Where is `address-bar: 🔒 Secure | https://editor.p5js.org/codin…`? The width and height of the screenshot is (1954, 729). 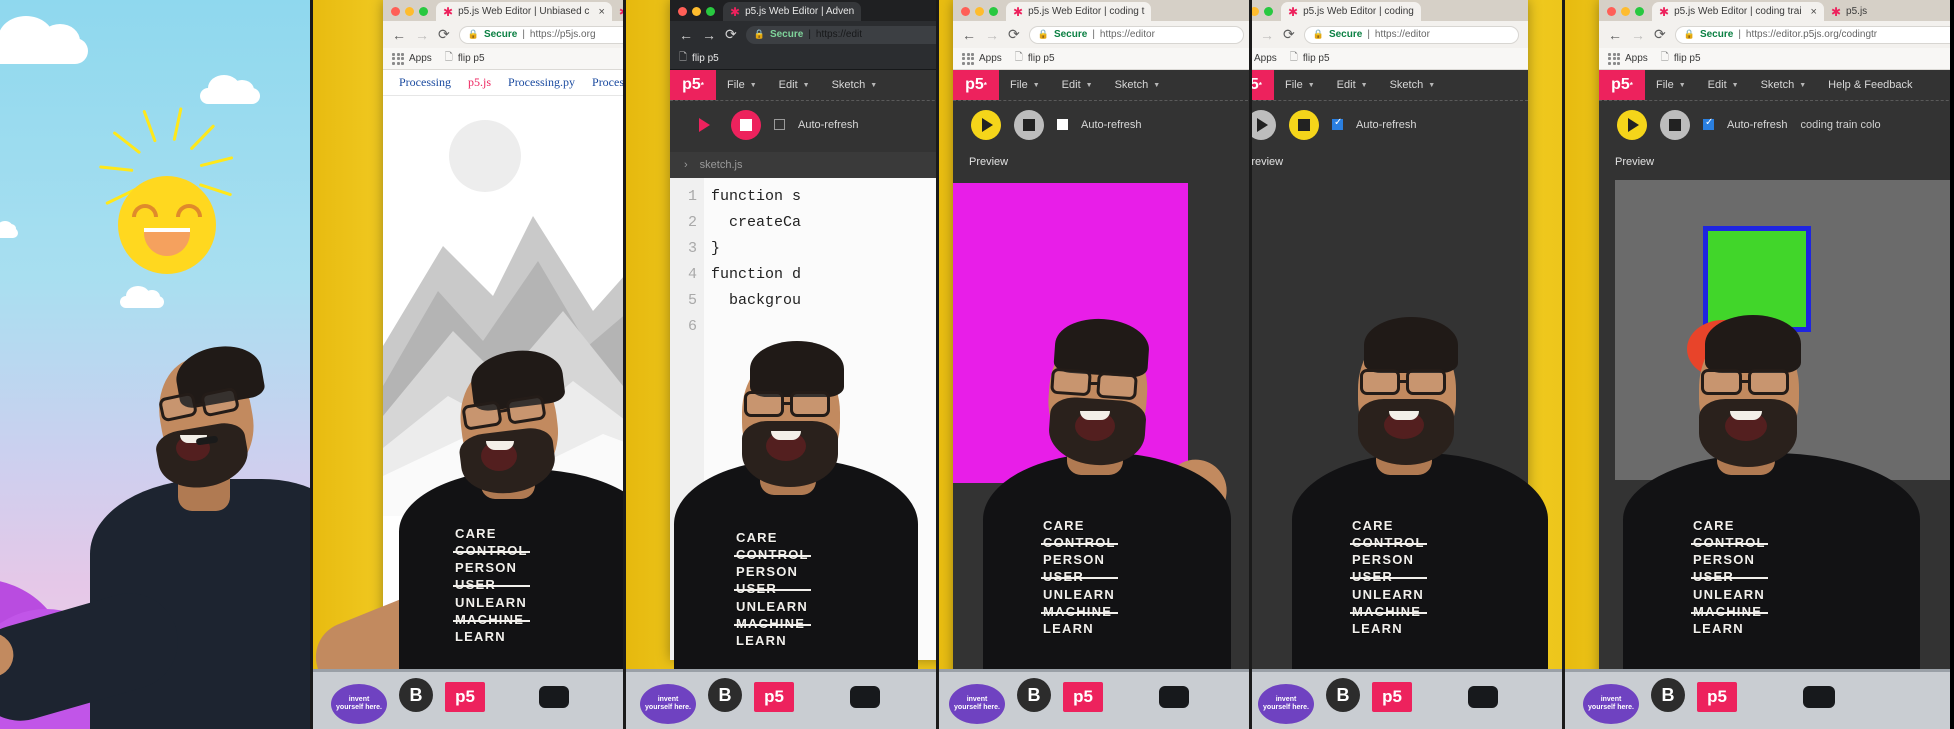 address-bar: 🔒 Secure | https://editor.p5js.org/codin… is located at coordinates (1812, 34).